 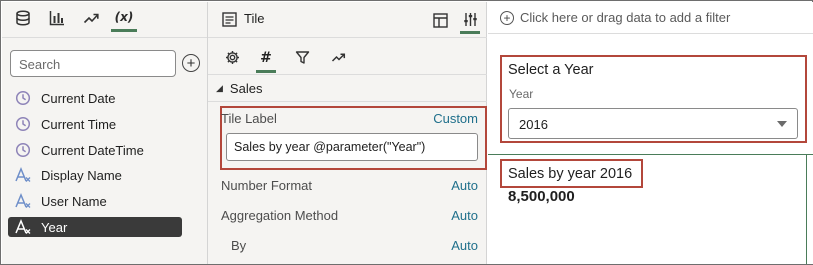 What do you see at coordinates (570, 174) in the screenshot?
I see `tile-title: Sales by year 2016` at bounding box center [570, 174].